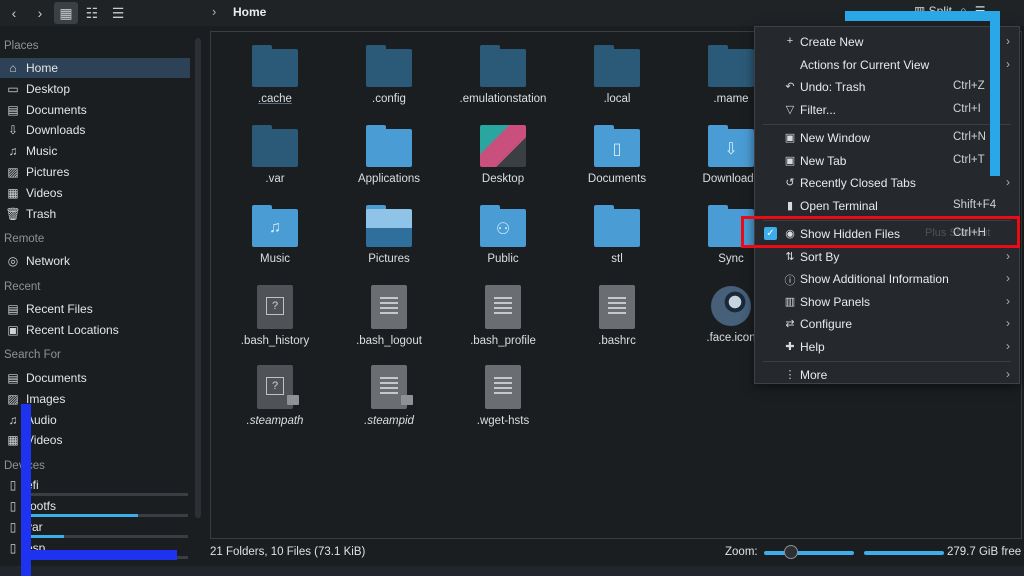 This screenshot has width=1024, height=576. What do you see at coordinates (617, 316) in the screenshot?
I see `file-item: .bashrc` at bounding box center [617, 316].